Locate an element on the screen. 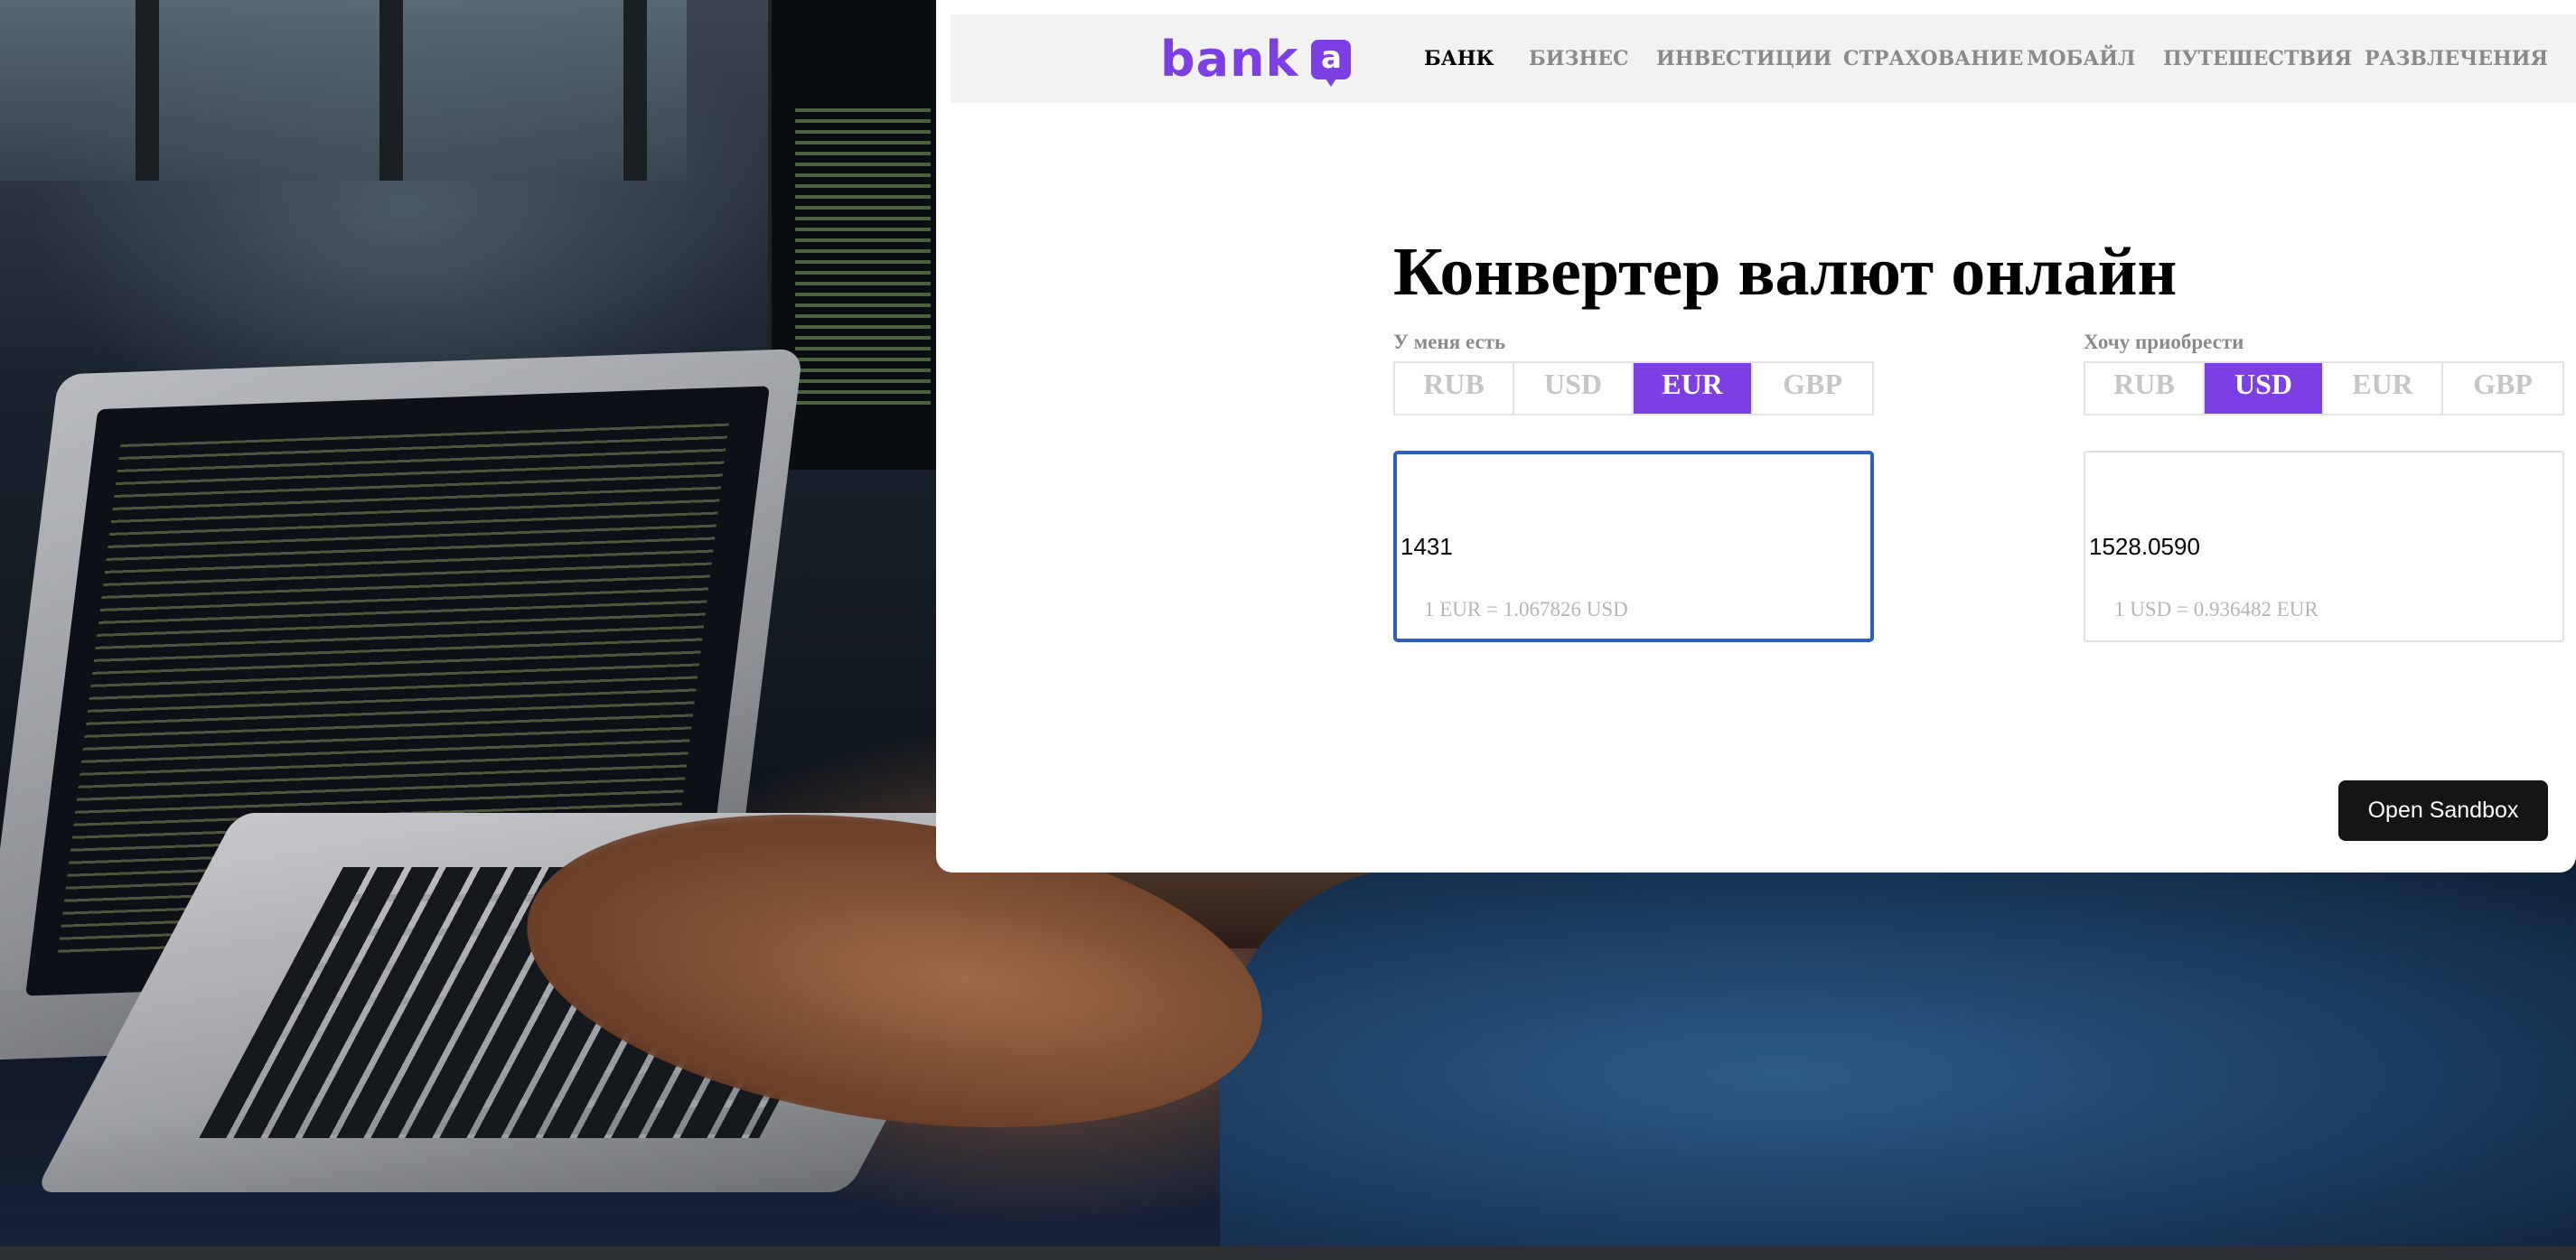  from-currency-tabs: RUB USD EUR GBP is located at coordinates (1633, 388).